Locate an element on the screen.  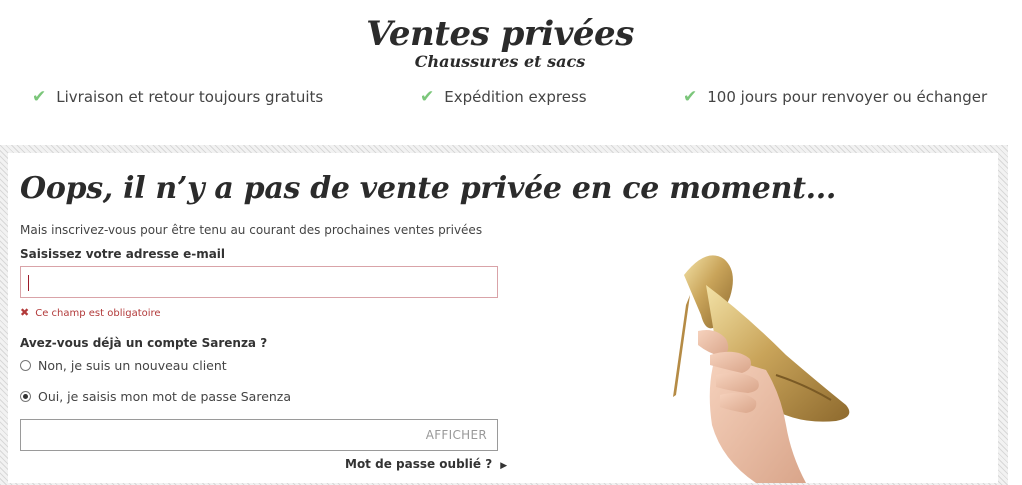
perk-express-shipping: ✔ Expédition express is located at coordinates (503, 97).